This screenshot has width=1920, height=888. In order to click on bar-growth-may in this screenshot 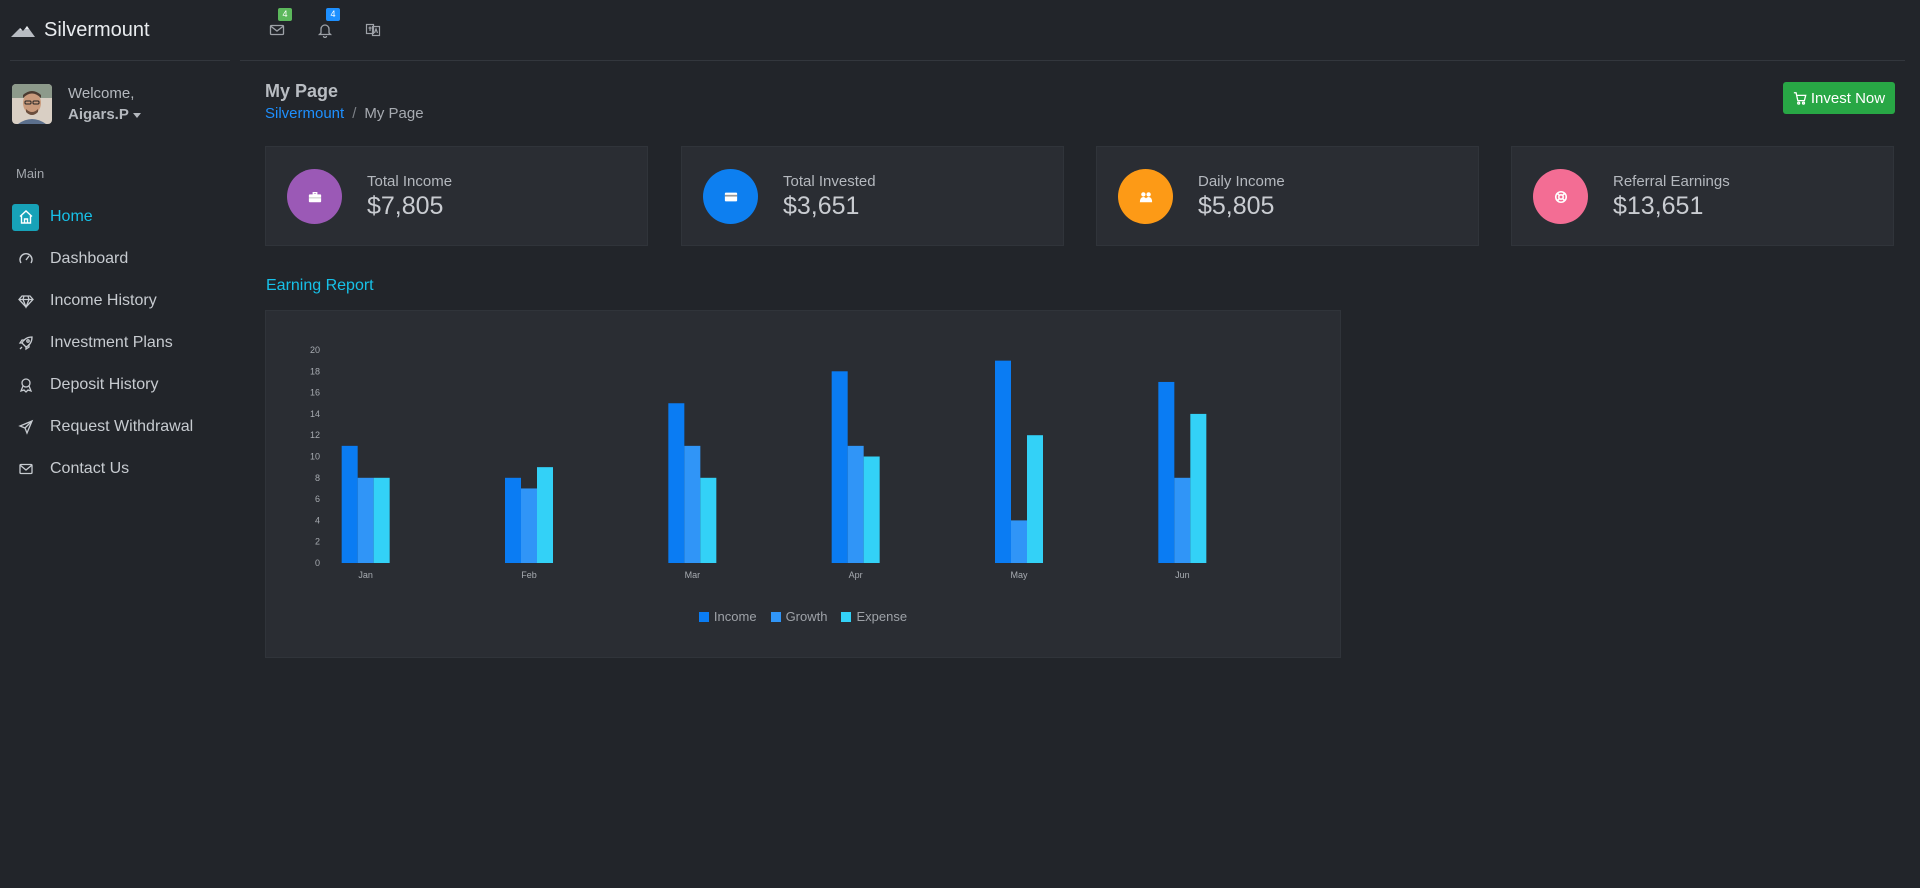, I will do `click(1019, 541)`.